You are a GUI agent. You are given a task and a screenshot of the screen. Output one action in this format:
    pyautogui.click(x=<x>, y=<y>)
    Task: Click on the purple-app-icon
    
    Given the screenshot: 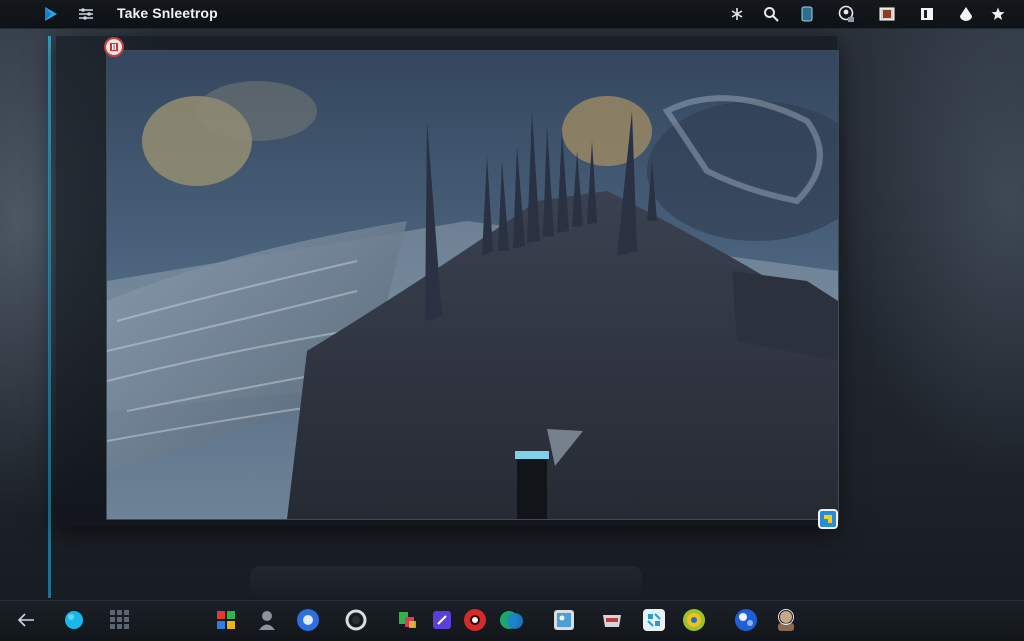 What is the action you would take?
    pyautogui.click(x=442, y=620)
    